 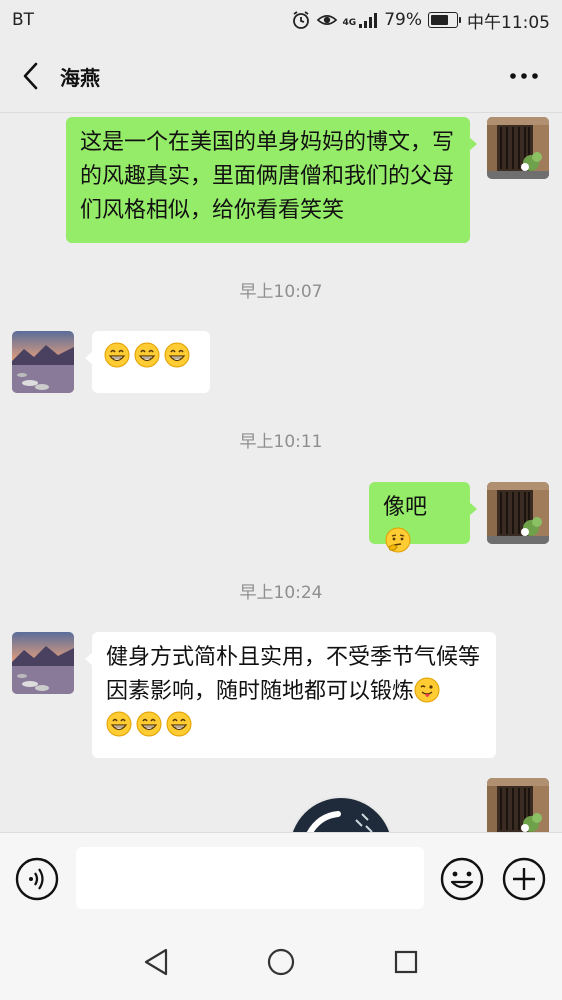 What do you see at coordinates (398, 540) in the screenshot?
I see `thinking-emoji-icon` at bounding box center [398, 540].